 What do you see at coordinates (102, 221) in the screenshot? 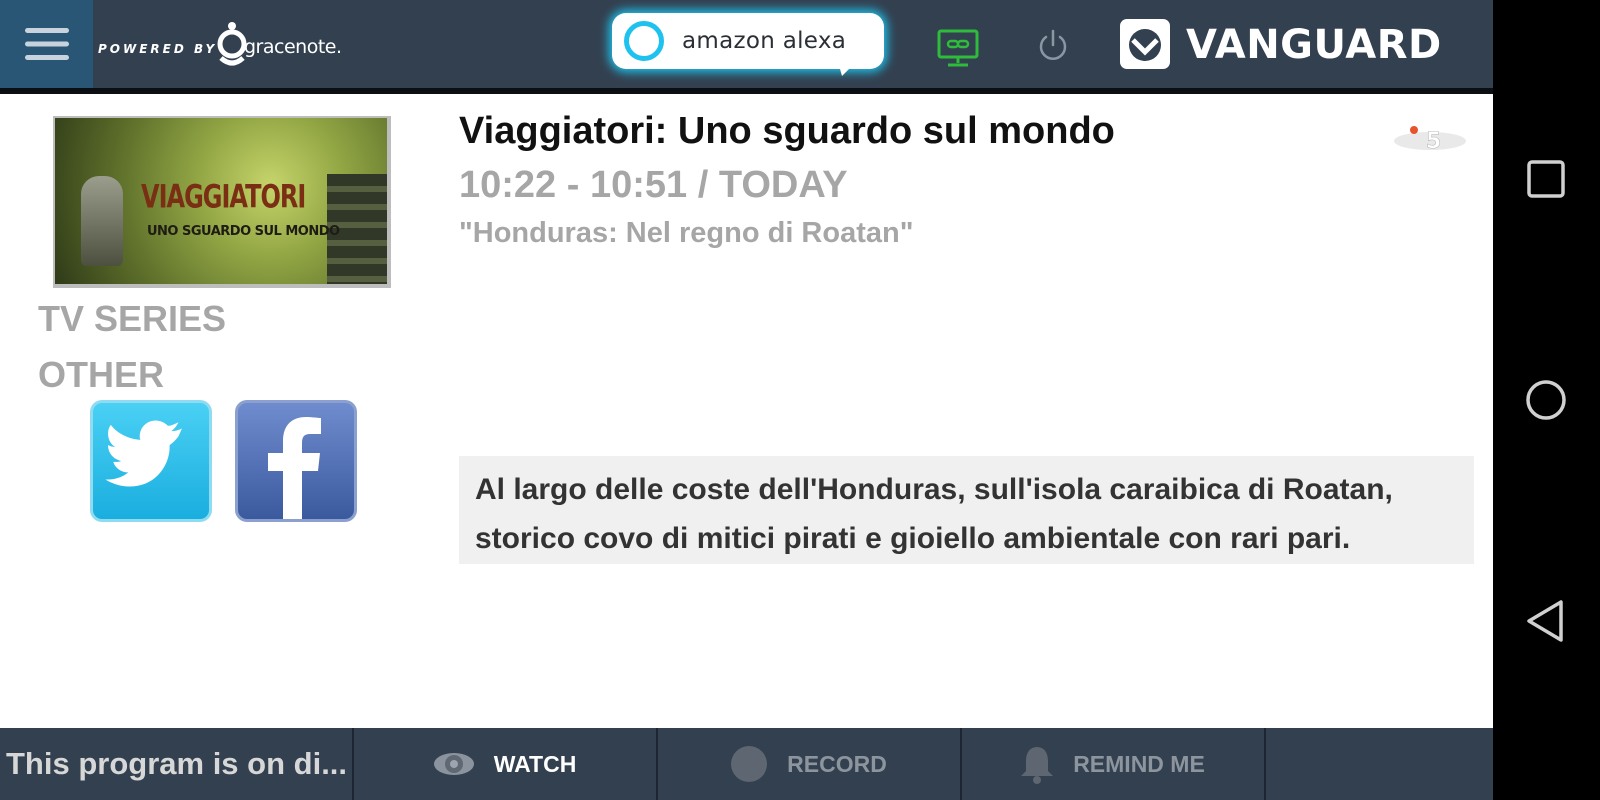
I see `stone-face-graphic` at bounding box center [102, 221].